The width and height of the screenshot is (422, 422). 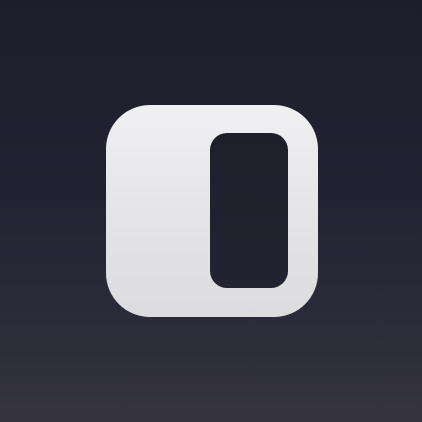 I want to click on panel-slot, so click(x=249, y=210).